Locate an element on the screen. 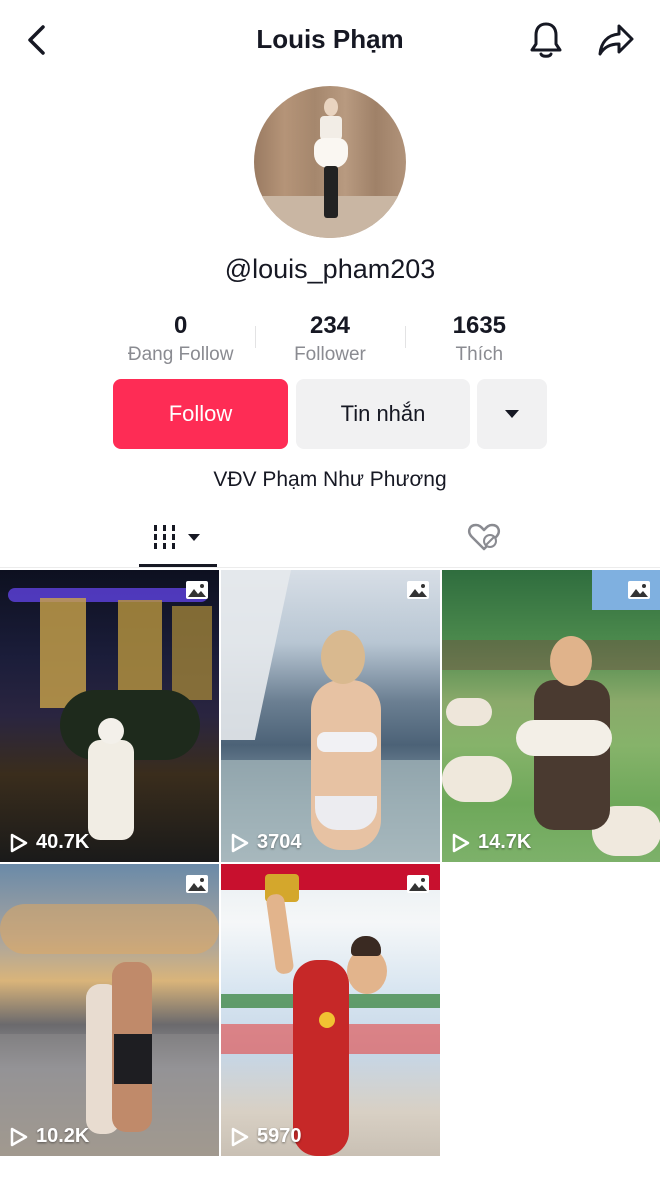  video-tile: 10.2K is located at coordinates (109, 1010).